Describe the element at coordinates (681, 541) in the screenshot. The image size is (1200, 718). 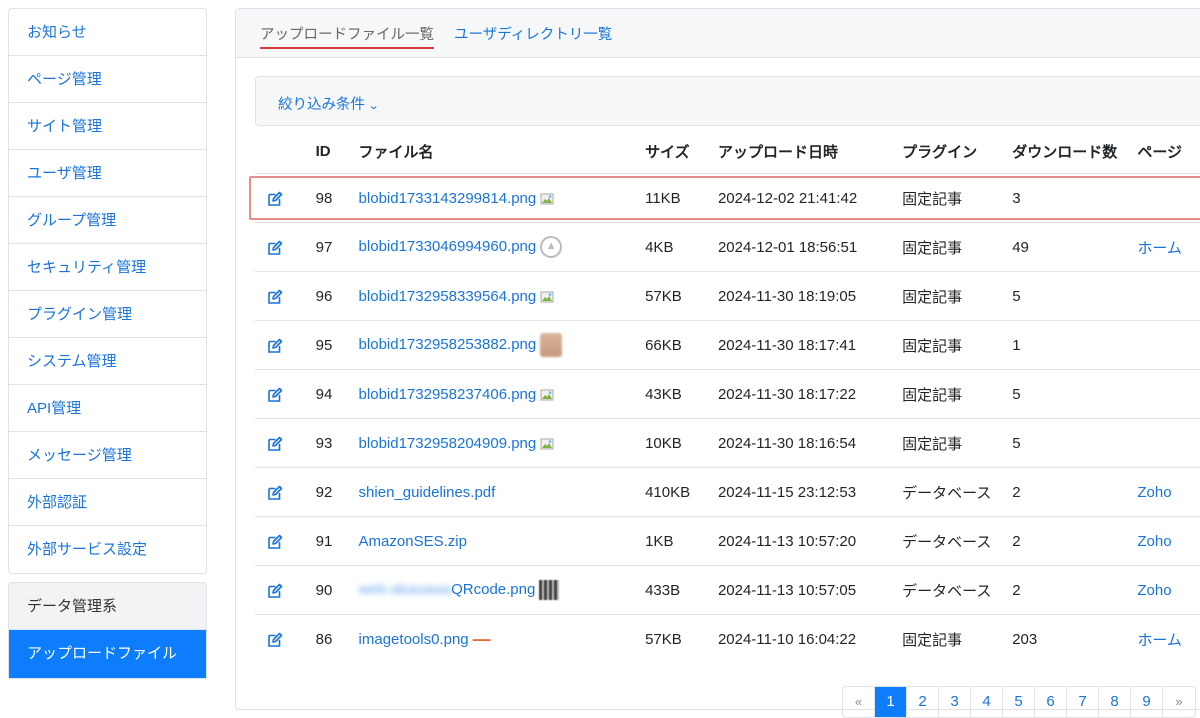
I see `cell-size: 1KB` at that location.